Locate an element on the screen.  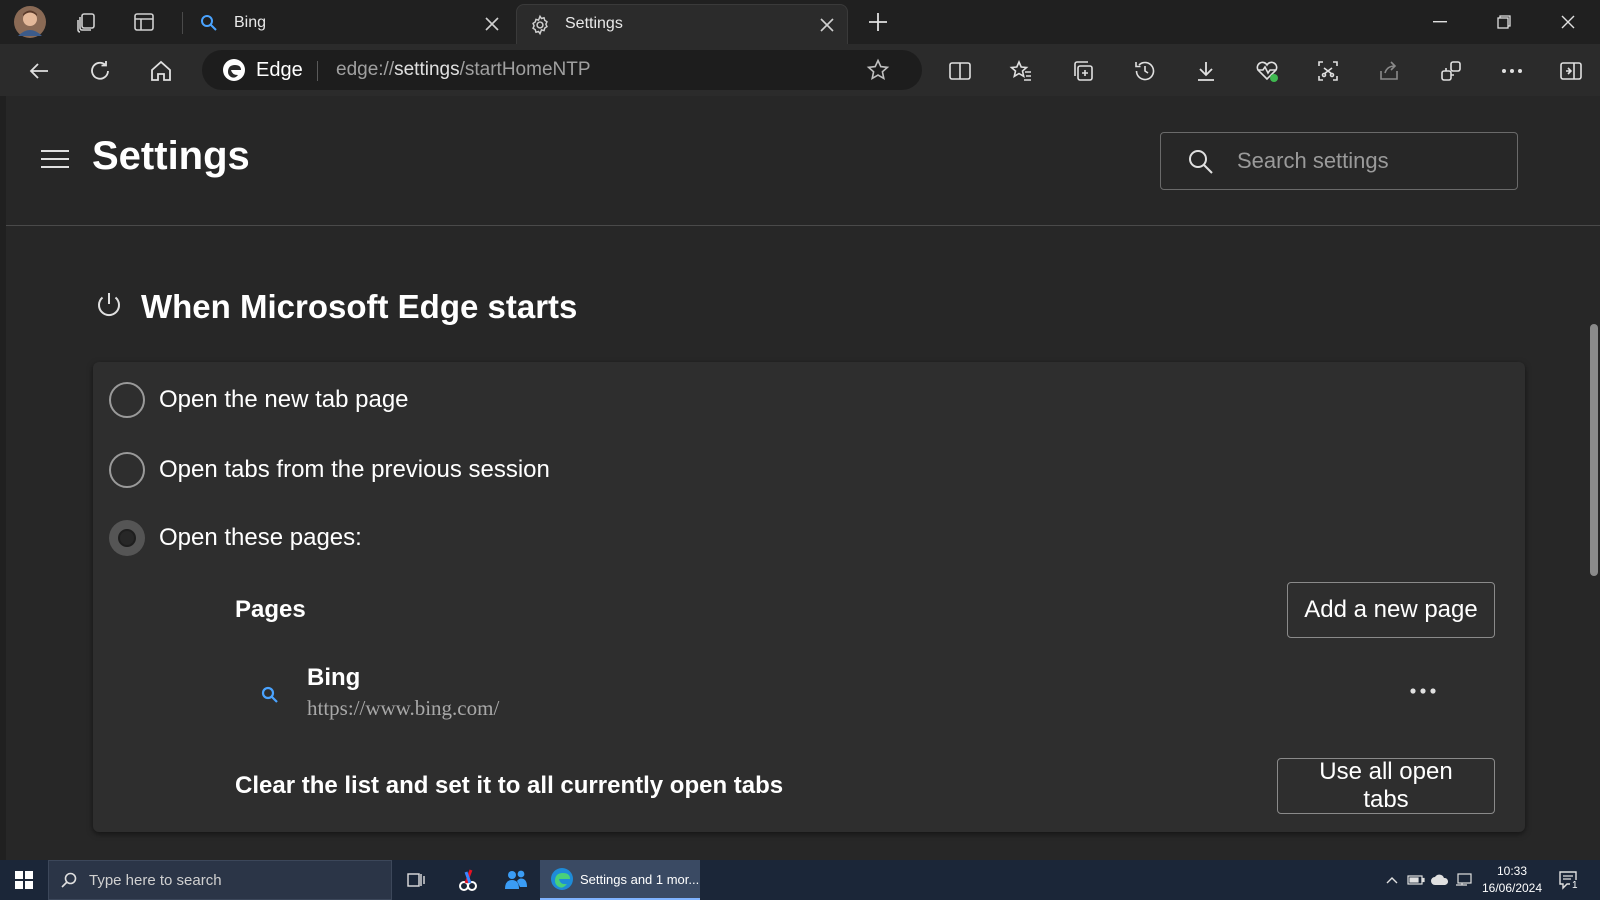
pages-heading: Pages is located at coordinates (270, 609).